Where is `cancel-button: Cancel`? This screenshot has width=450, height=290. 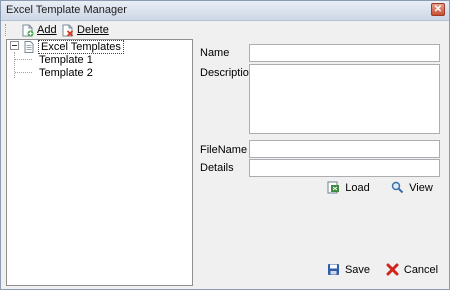 cancel-button: Cancel is located at coordinates (412, 269).